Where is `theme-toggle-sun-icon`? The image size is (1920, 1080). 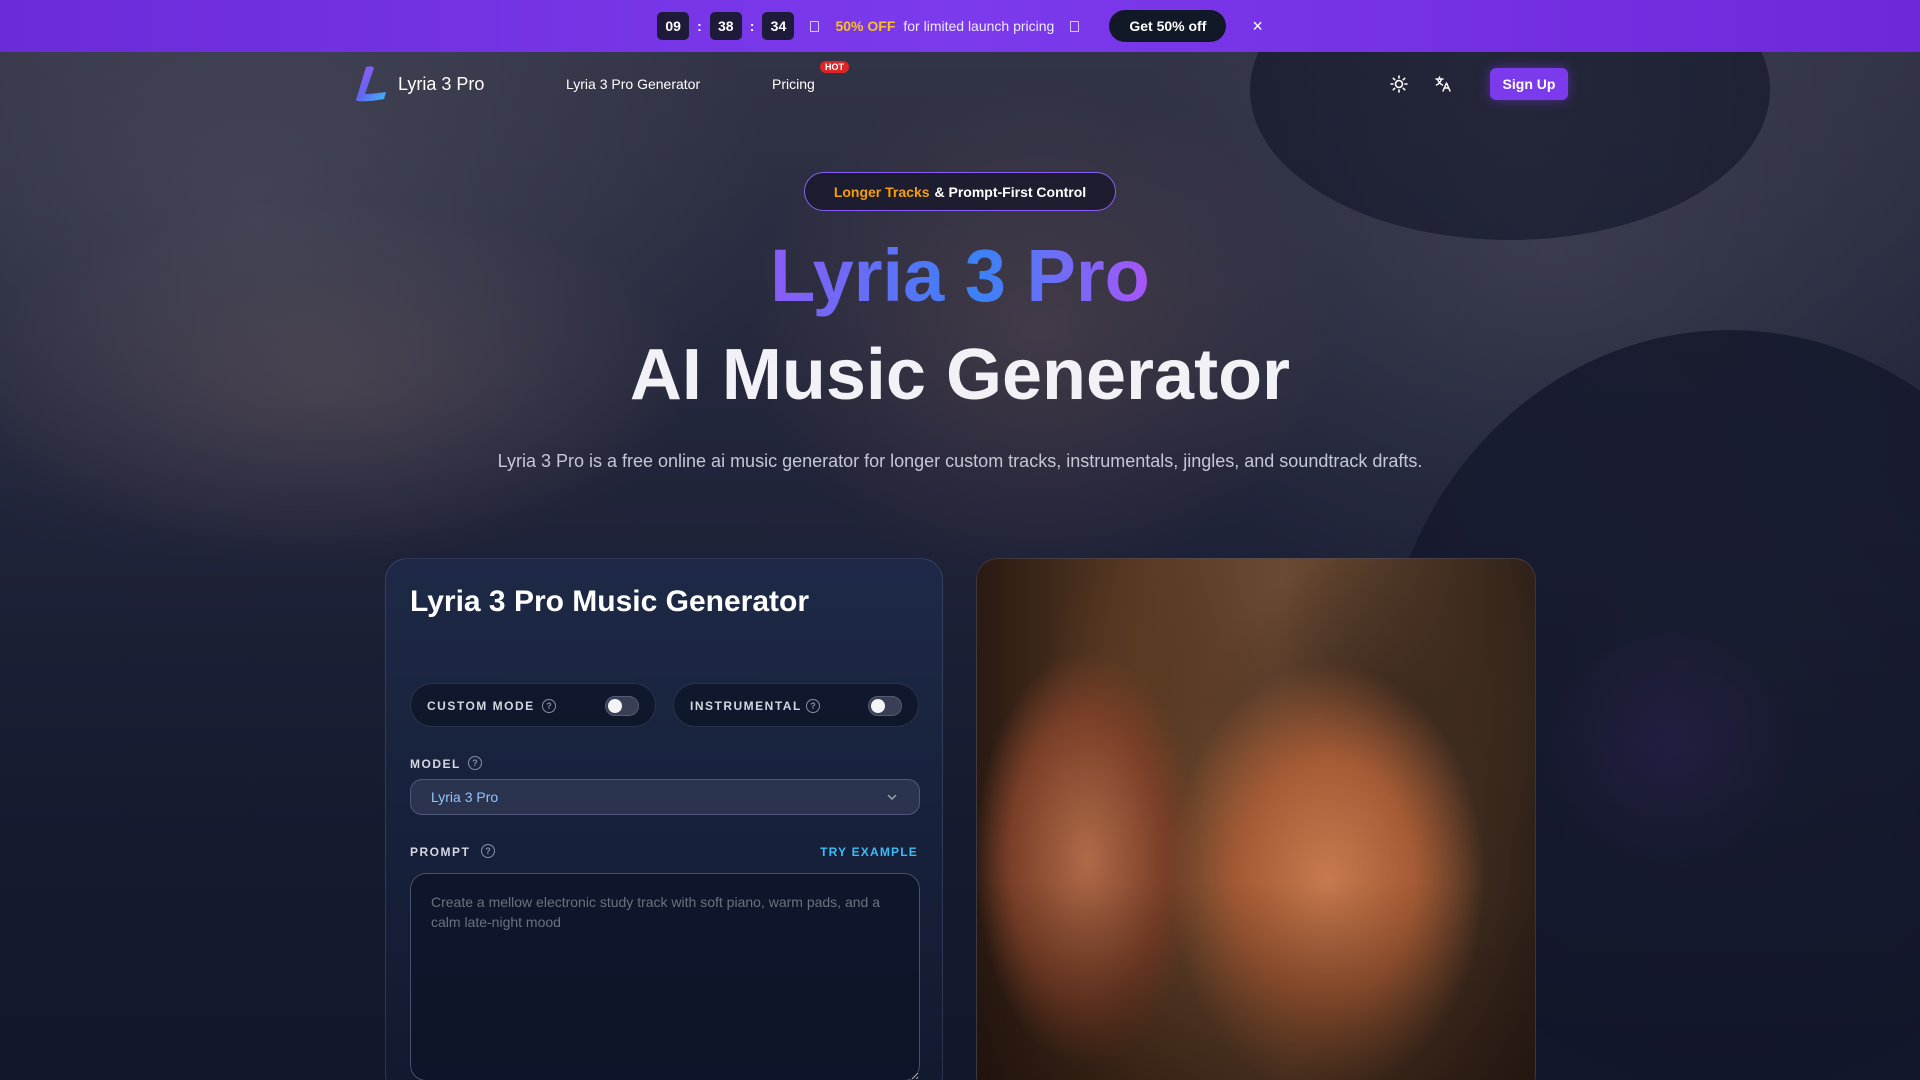 theme-toggle-sun-icon is located at coordinates (1399, 84).